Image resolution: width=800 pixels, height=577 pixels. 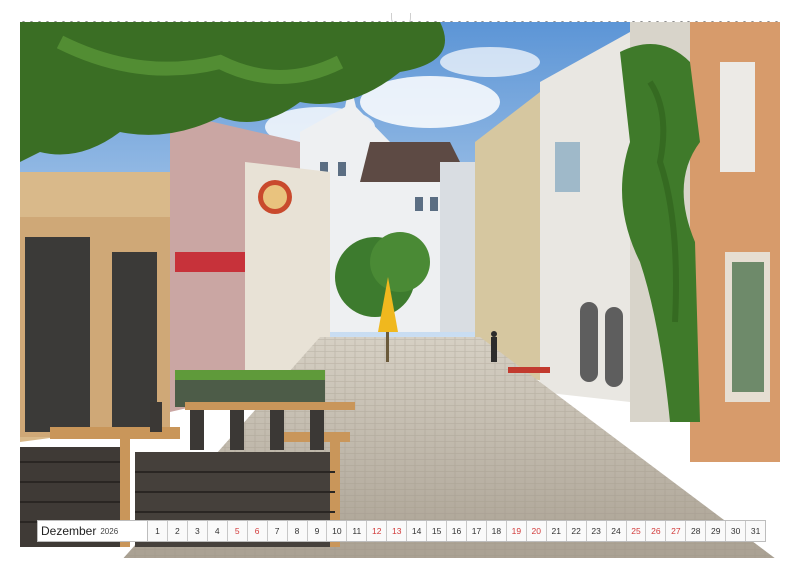 I want to click on calendar-day-cell: 23, so click(x=595, y=531).